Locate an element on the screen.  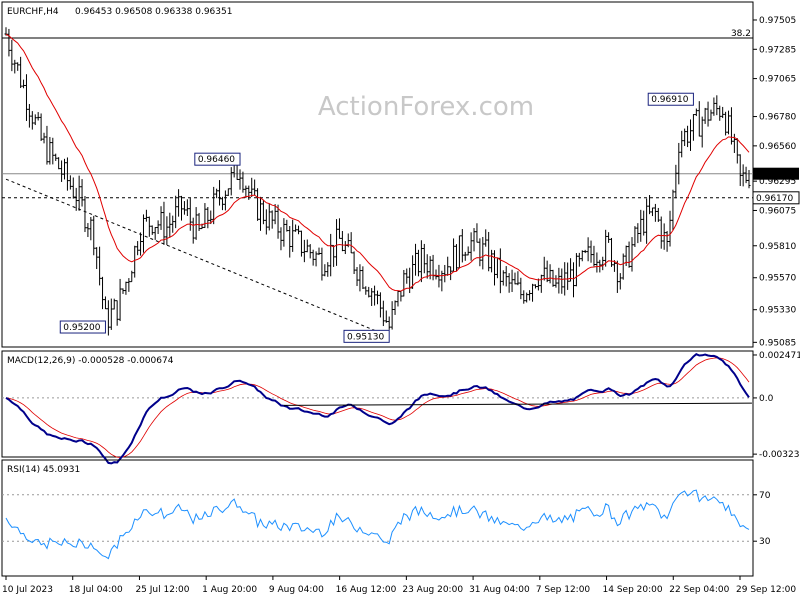
macd-y-tick-label: 0.002471 is located at coordinates (779, 356).